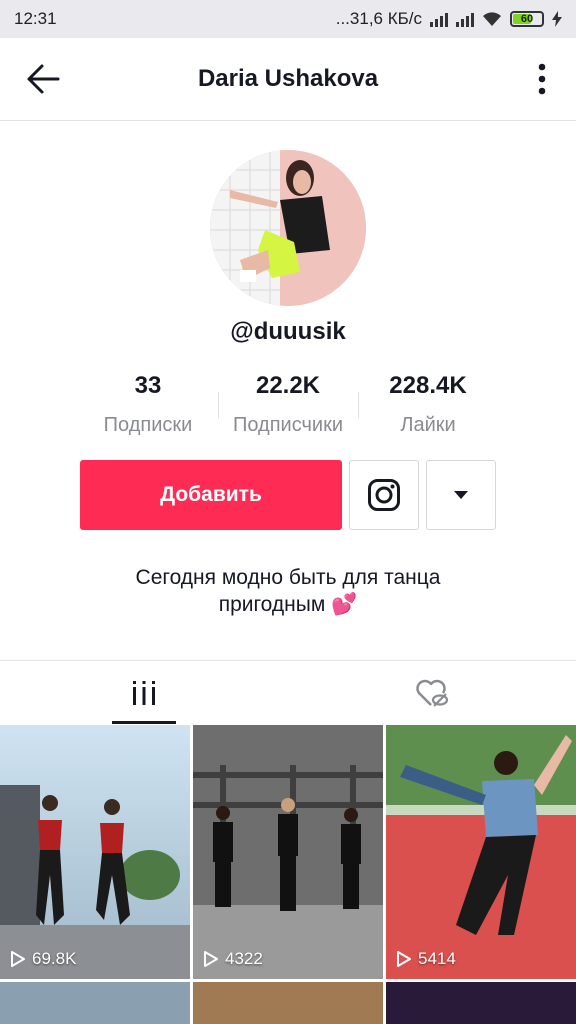  I want to click on charging-icon, so click(557, 19).